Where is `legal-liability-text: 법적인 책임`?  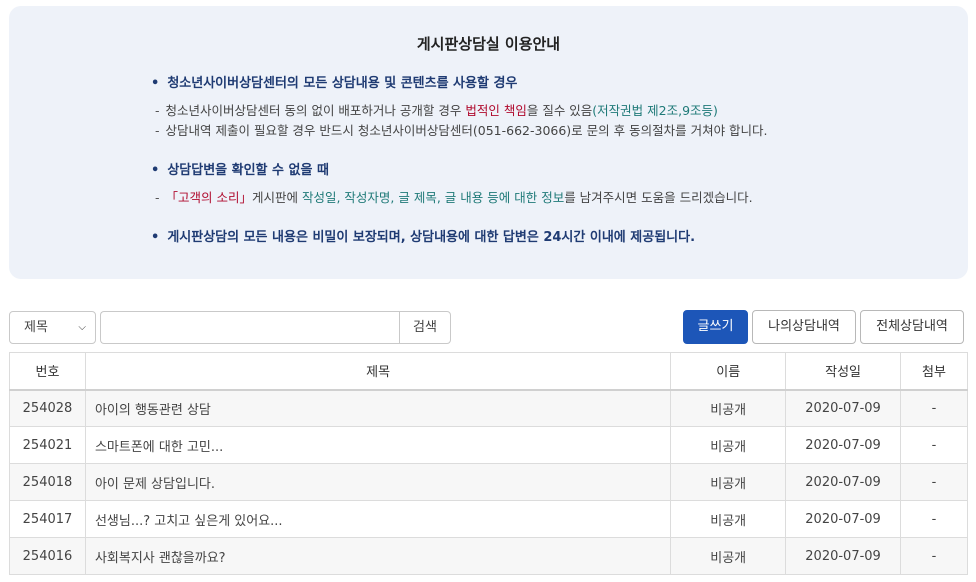 legal-liability-text: 법적인 책임 is located at coordinates (496, 110).